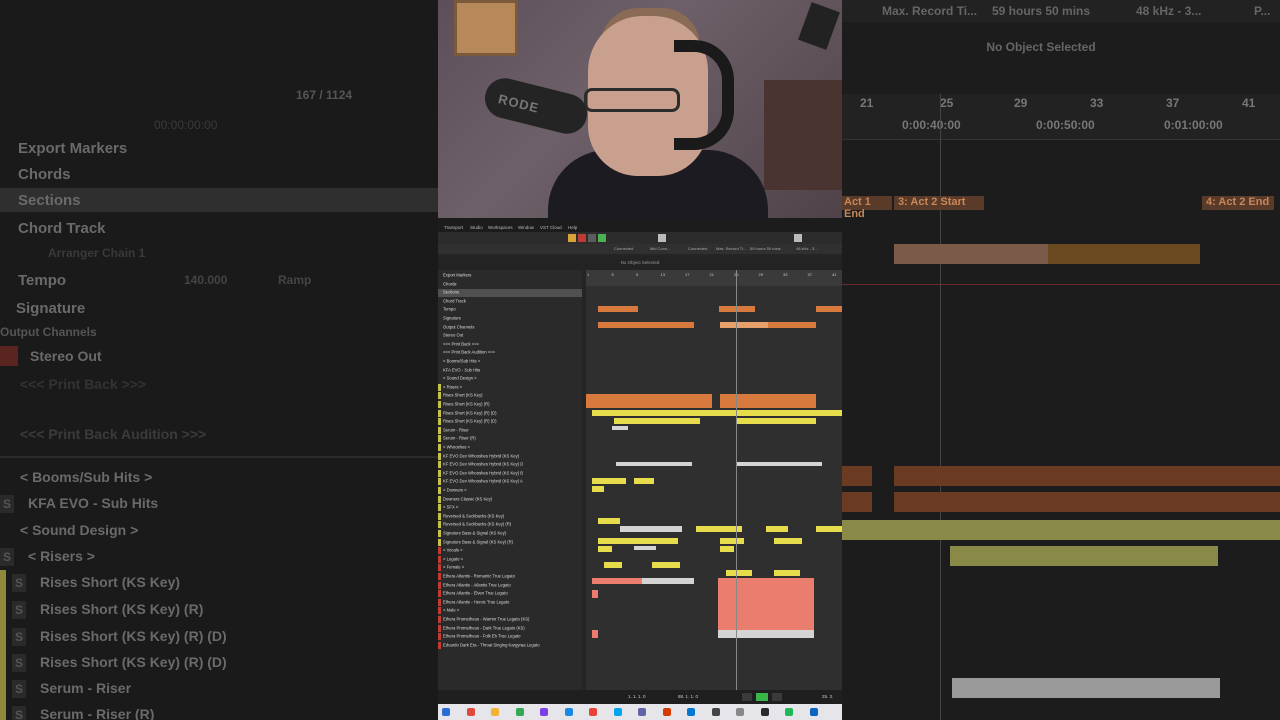 The width and height of the screenshot is (1280, 720). Describe the element at coordinates (1086, 688) in the screenshot. I see `clip-serum-riser` at that location.